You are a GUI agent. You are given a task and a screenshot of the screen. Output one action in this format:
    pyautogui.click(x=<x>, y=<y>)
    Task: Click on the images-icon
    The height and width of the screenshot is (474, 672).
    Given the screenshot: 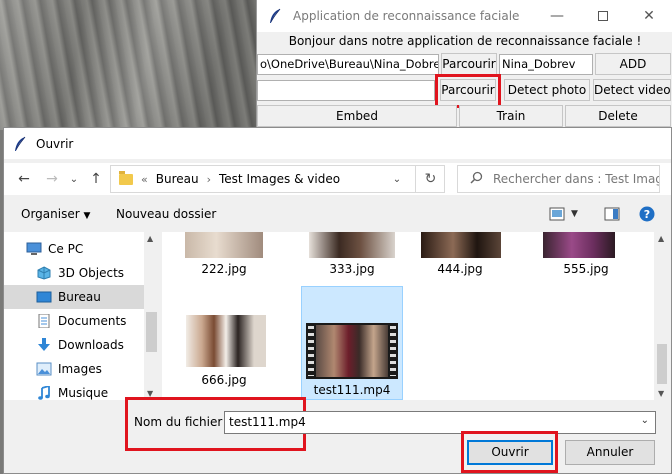 What is the action you would take?
    pyautogui.click(x=44, y=369)
    